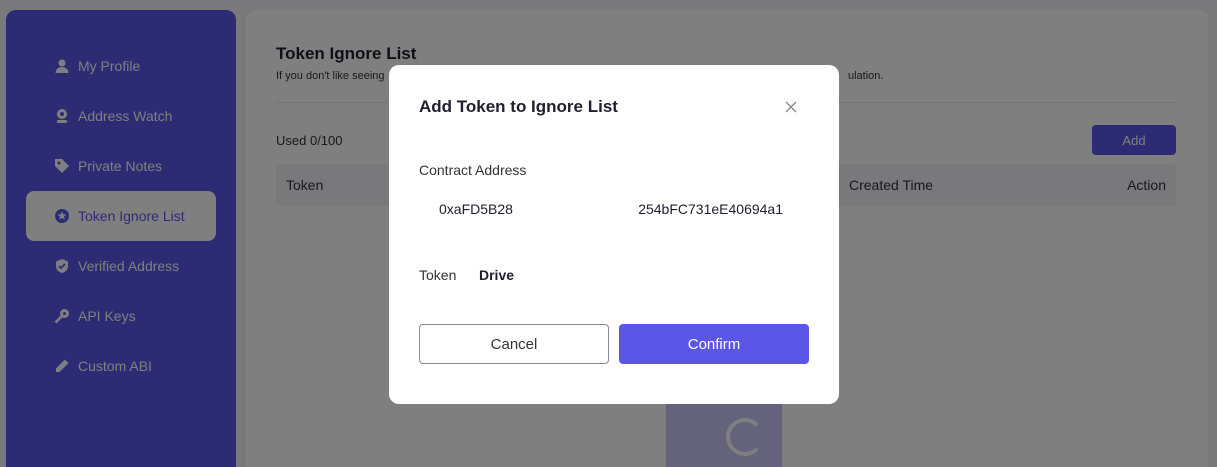 The width and height of the screenshot is (1217, 467). I want to click on close-button, so click(791, 107).